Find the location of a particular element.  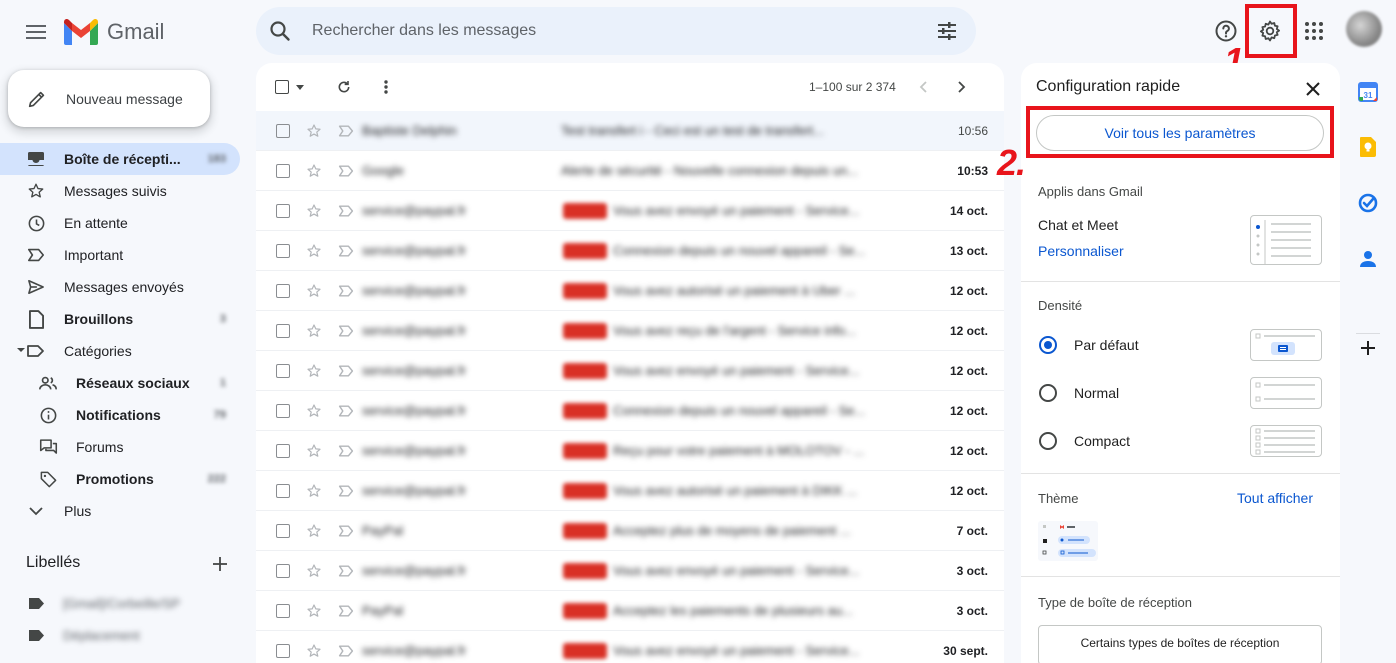

apps-button is located at coordinates (1314, 31).